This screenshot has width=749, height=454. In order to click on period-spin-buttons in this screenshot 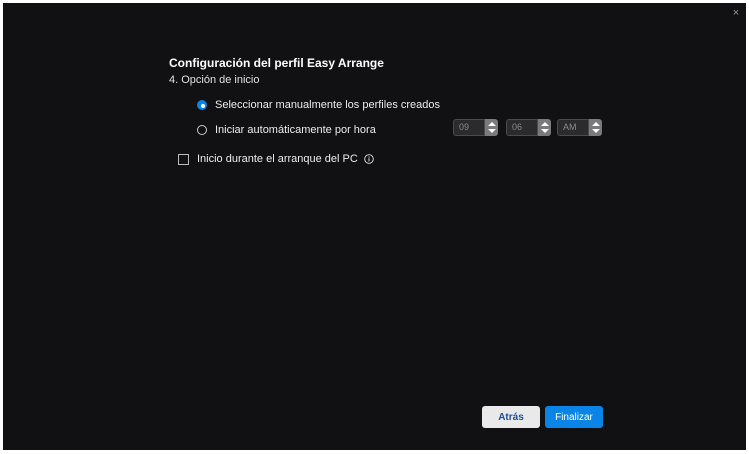, I will do `click(595, 127)`.